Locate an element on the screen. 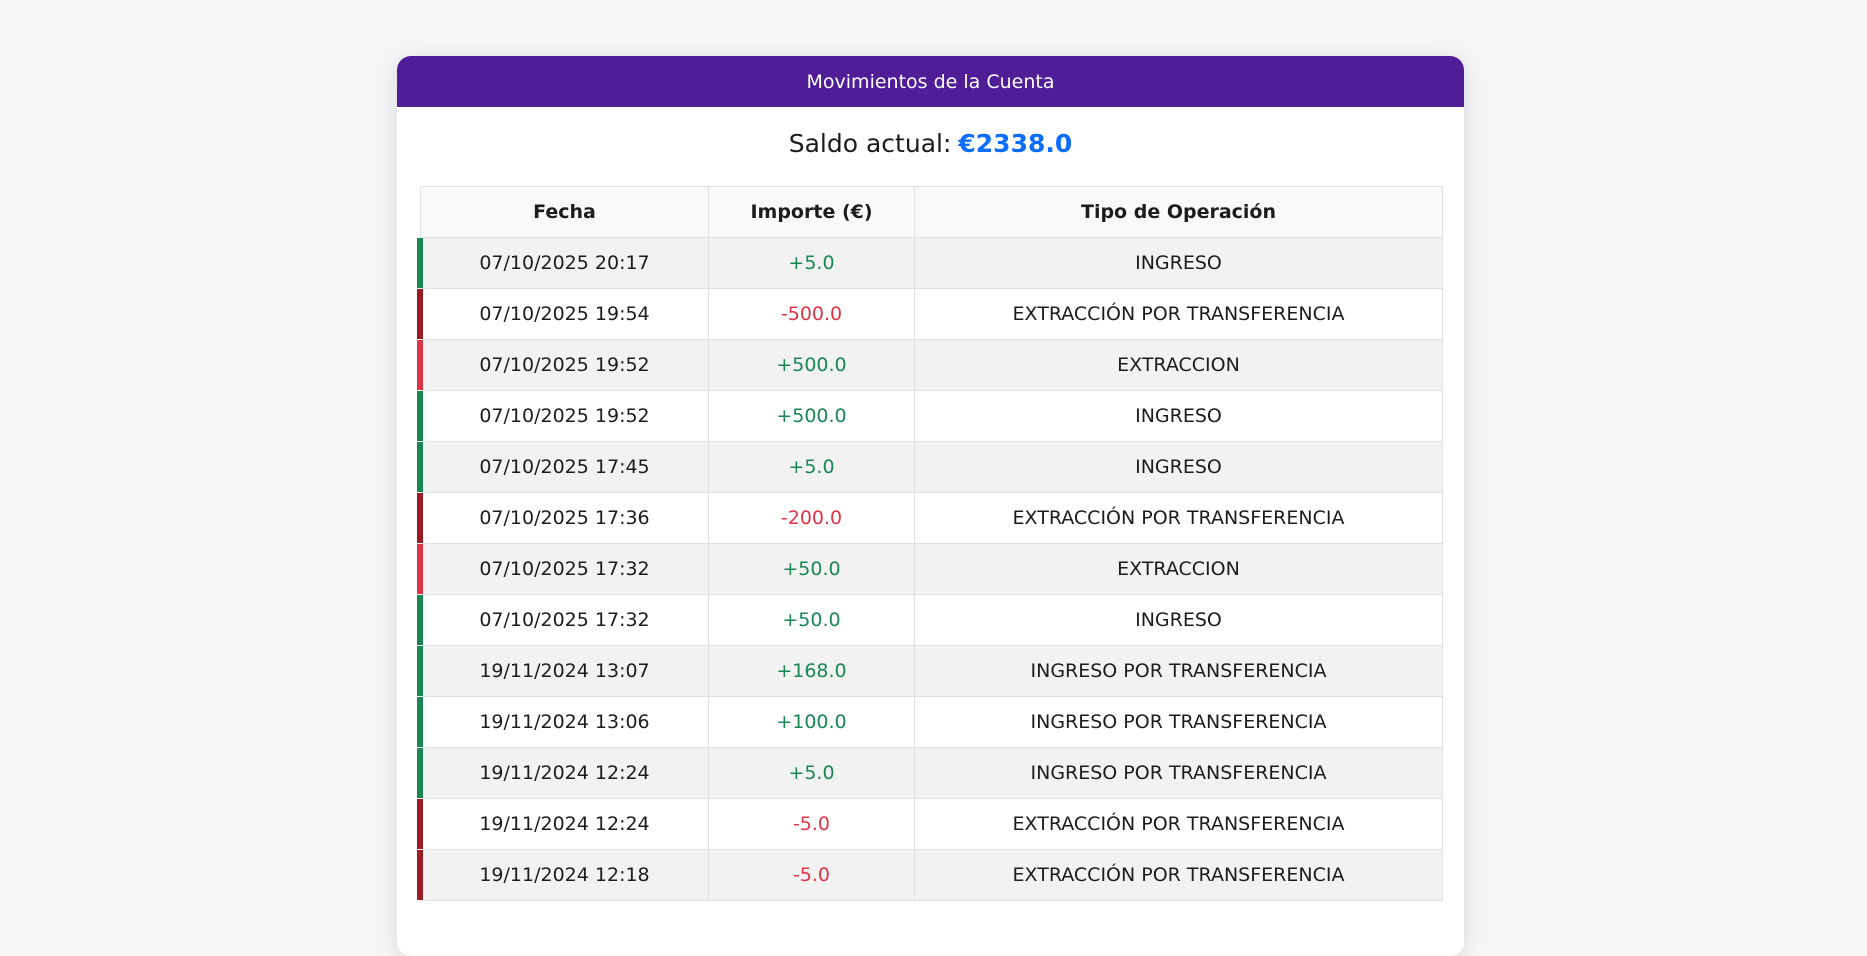  cell-date: 19/11/2024 12:18 is located at coordinates (563, 875).